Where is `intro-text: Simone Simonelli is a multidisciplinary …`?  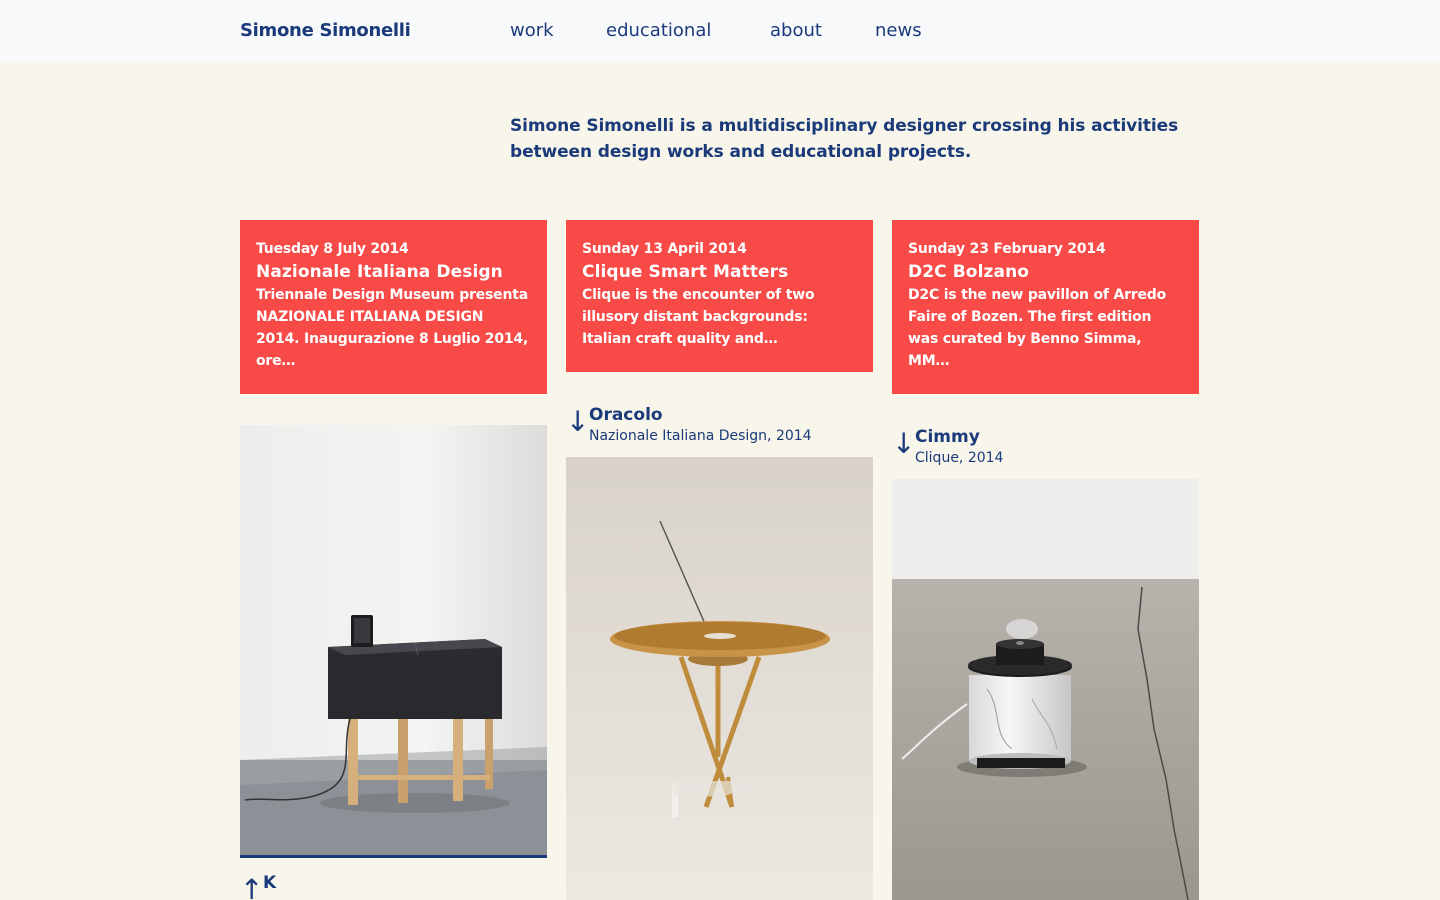
intro-text: Simone Simonelli is a multidisciplinary … is located at coordinates (844, 139).